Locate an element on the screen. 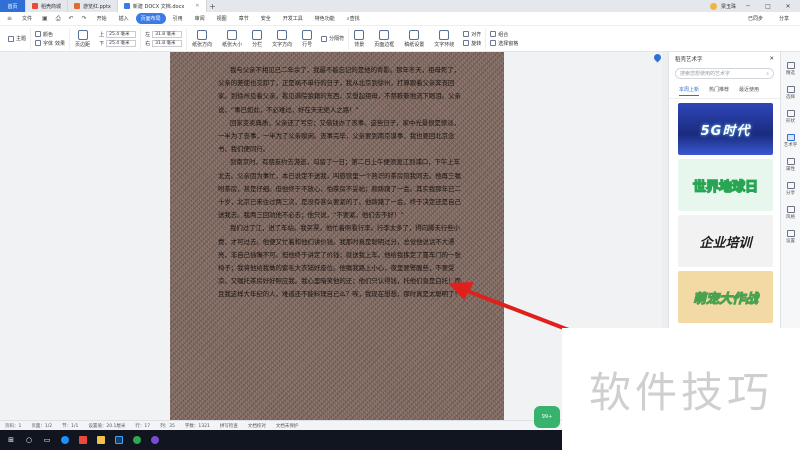  draft-paper-button: 稿纸设置 is located at coordinates (414, 39).